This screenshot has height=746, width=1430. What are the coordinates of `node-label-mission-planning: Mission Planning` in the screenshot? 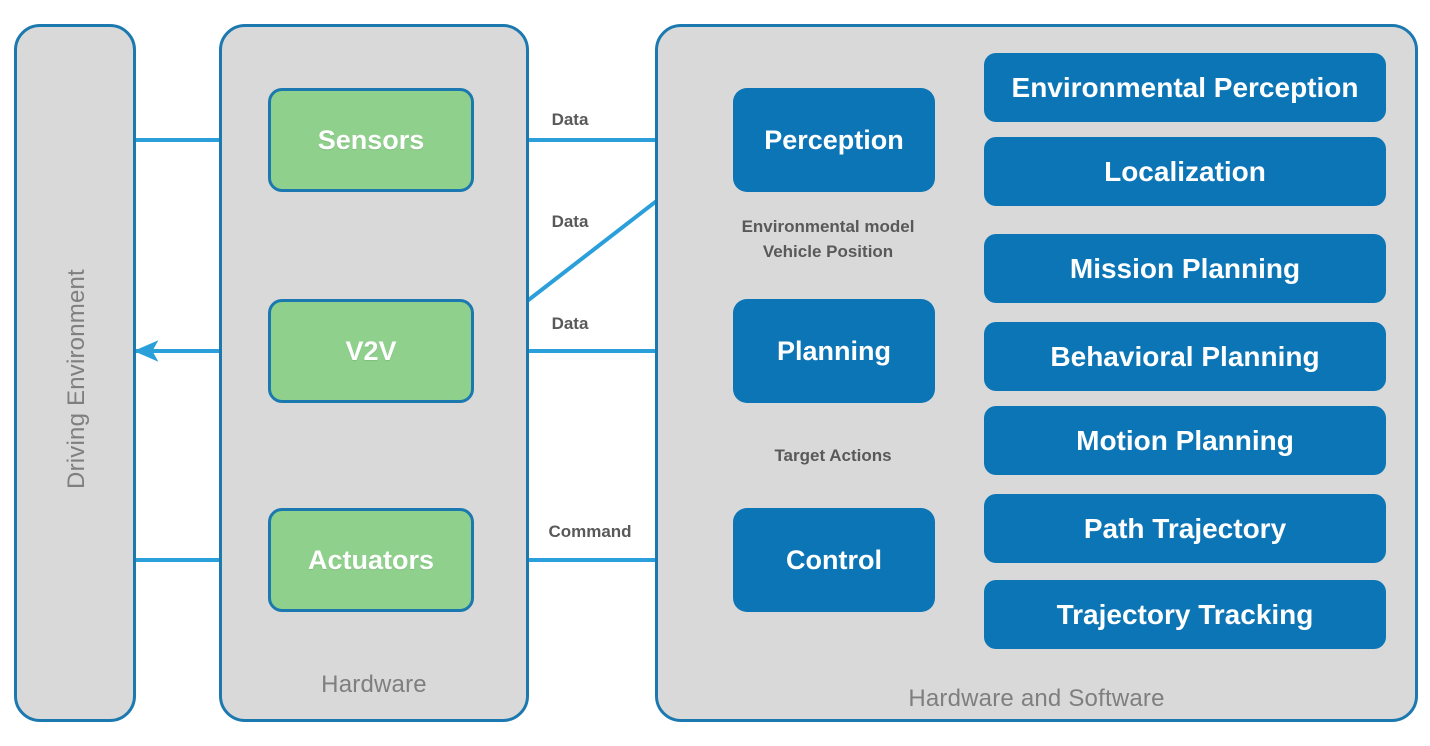 It's located at (1185, 268).